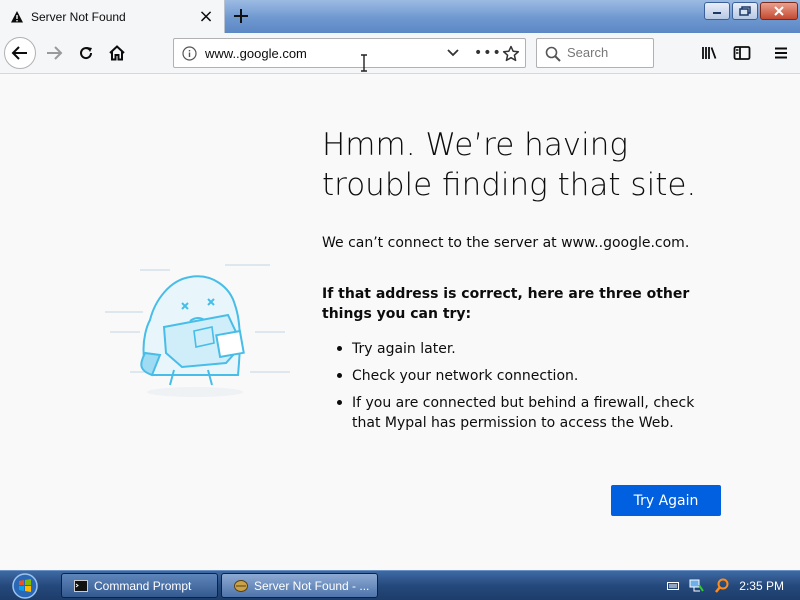 The image size is (800, 600). I want to click on url-text: www..google.com, so click(256, 53).